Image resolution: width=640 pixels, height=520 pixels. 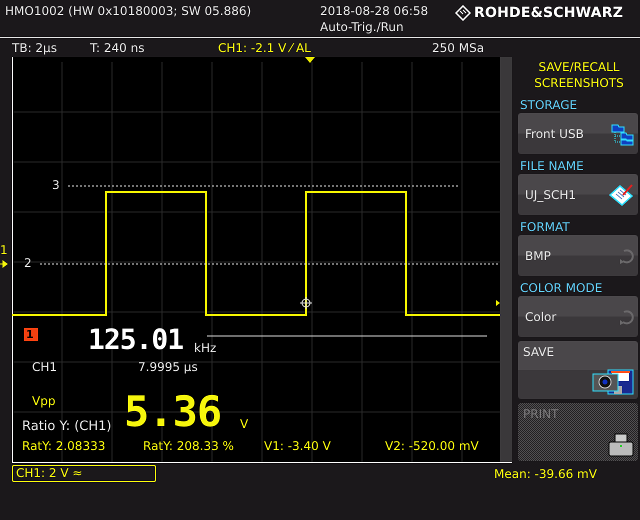 What do you see at coordinates (244, 424) in the screenshot?
I see `measurement-unit: V` at bounding box center [244, 424].